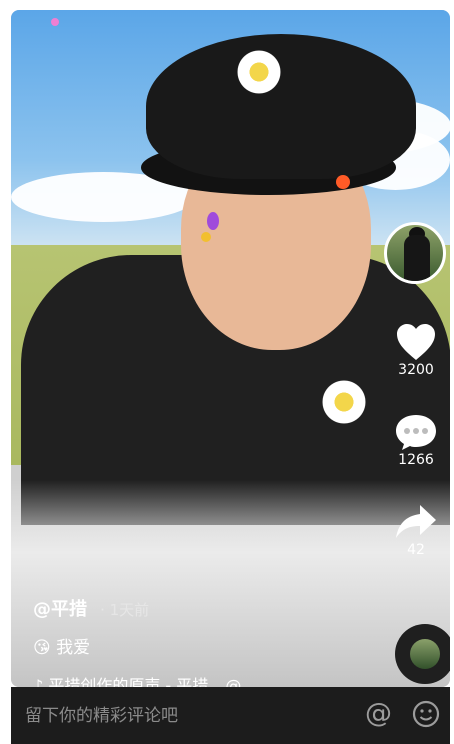 The height and width of the screenshot is (744, 454). What do you see at coordinates (416, 521) in the screenshot?
I see `share-arrow-icon` at bounding box center [416, 521].